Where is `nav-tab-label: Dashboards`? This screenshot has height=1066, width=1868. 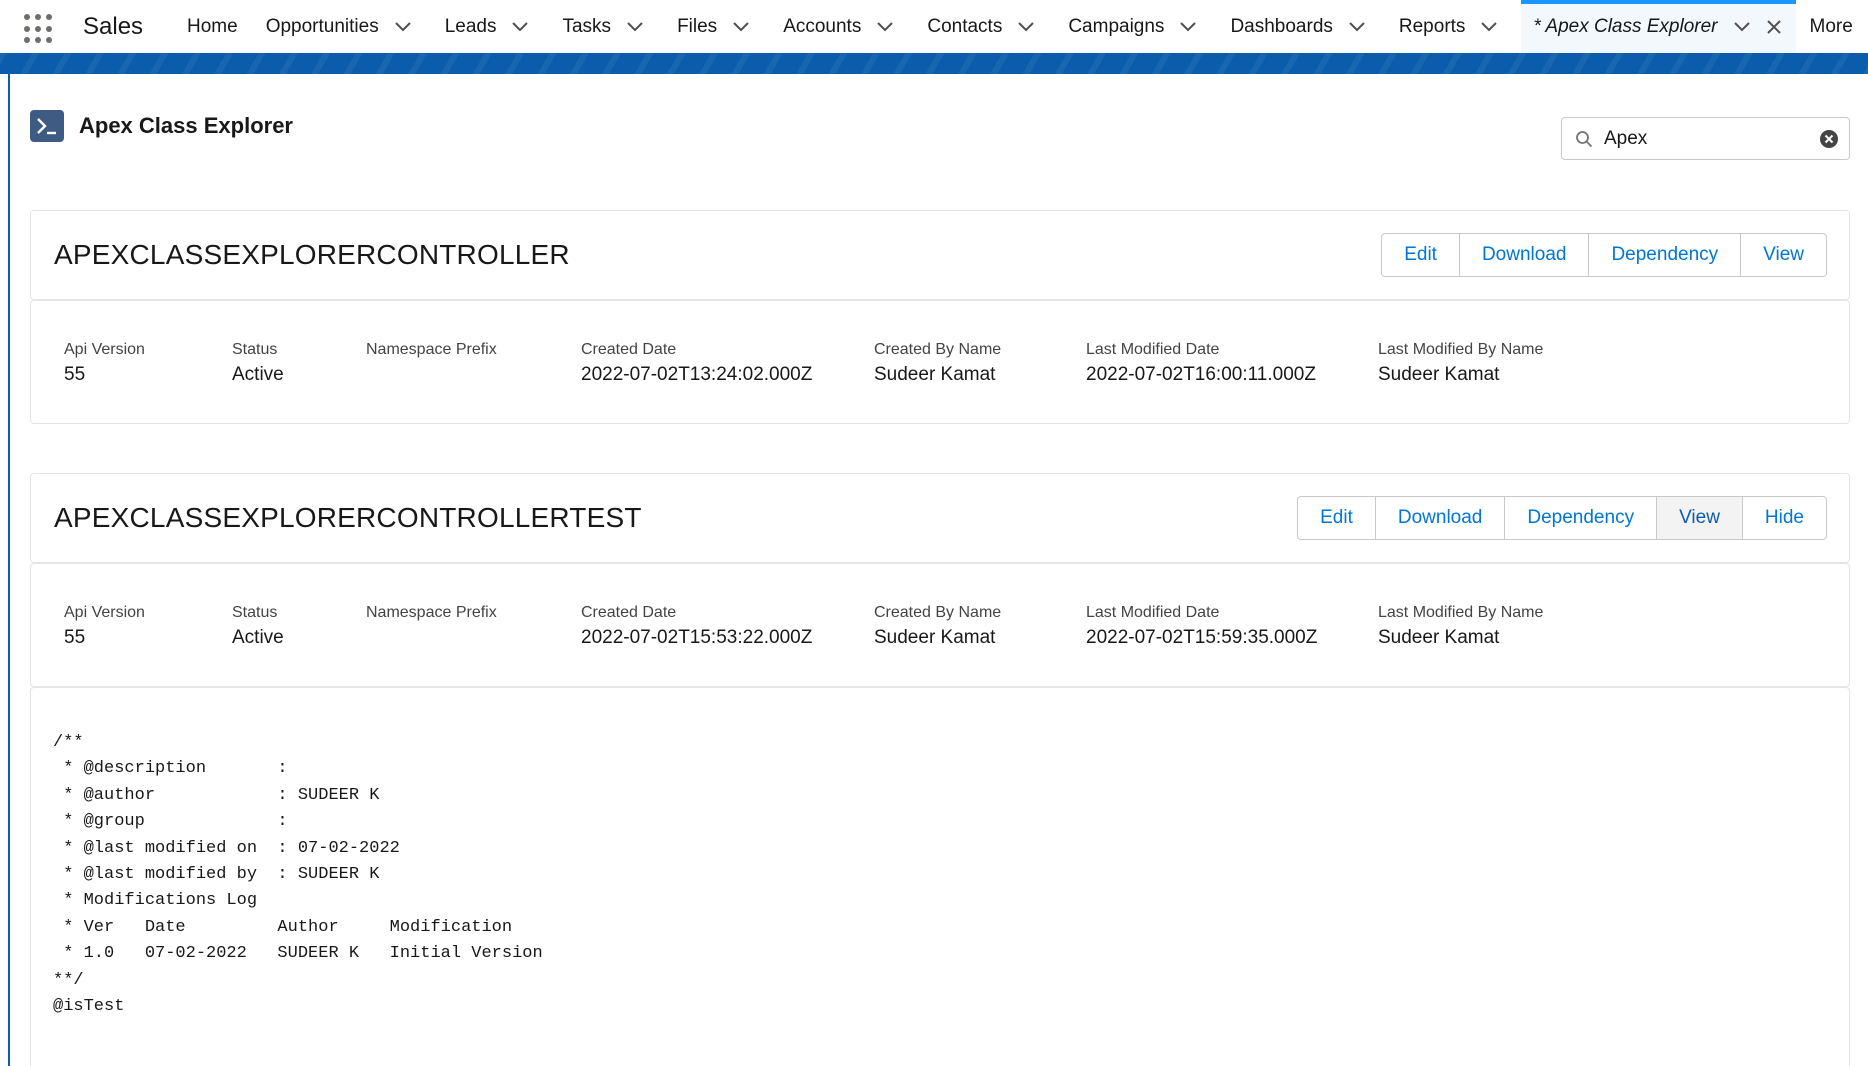
nav-tab-label: Dashboards is located at coordinates (1281, 26).